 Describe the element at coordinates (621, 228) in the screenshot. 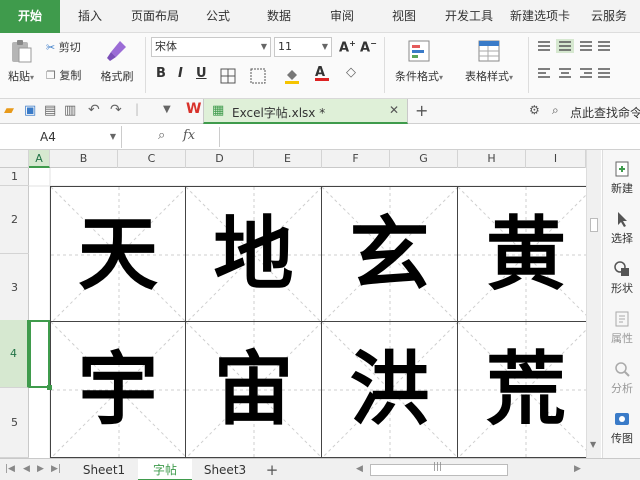

I see `sidebar-select-button: 选择` at that location.